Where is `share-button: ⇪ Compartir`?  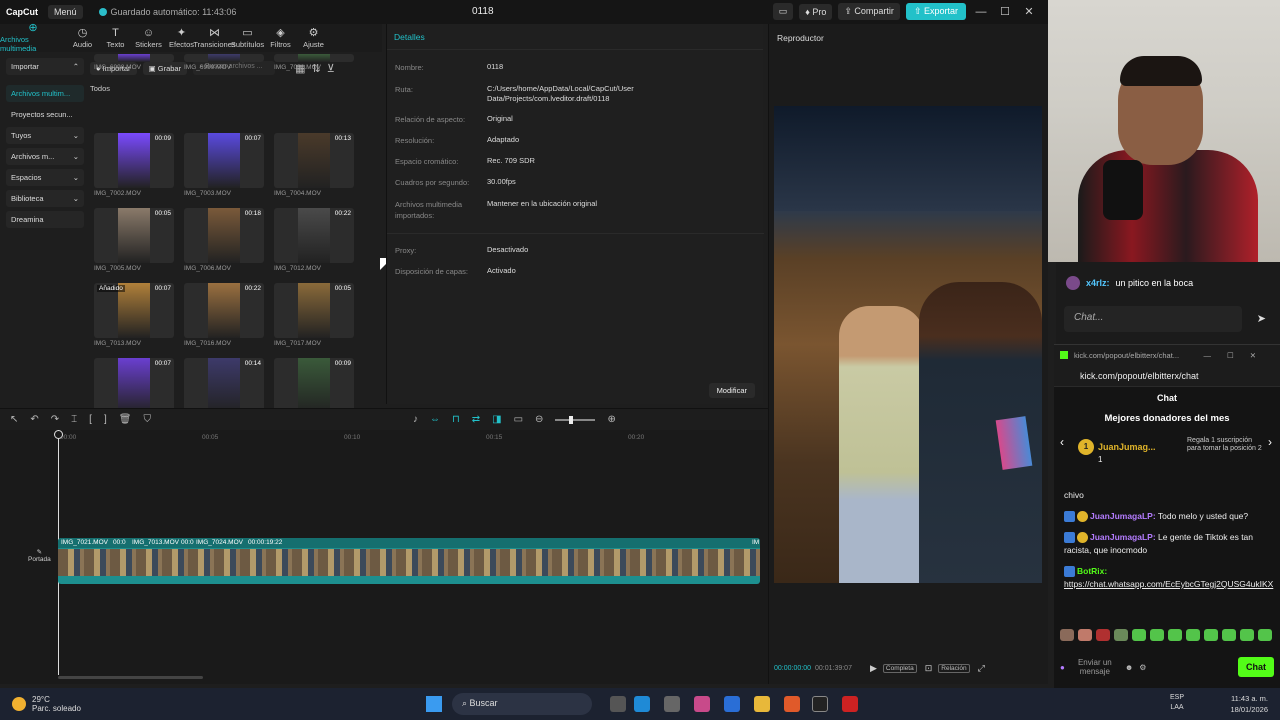
share-button: ⇪ Compartir is located at coordinates (869, 11).